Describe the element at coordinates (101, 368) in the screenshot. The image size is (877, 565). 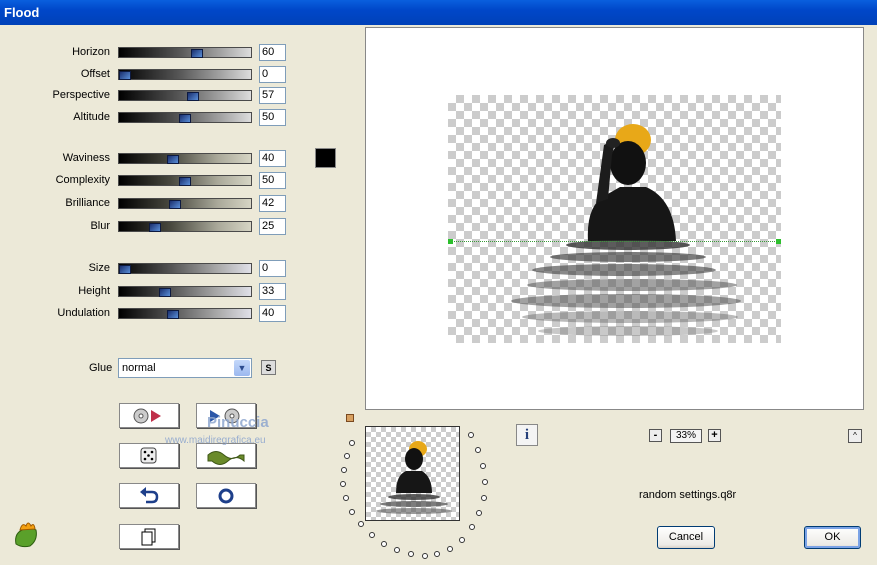
I see `glue-label: Glue` at that location.